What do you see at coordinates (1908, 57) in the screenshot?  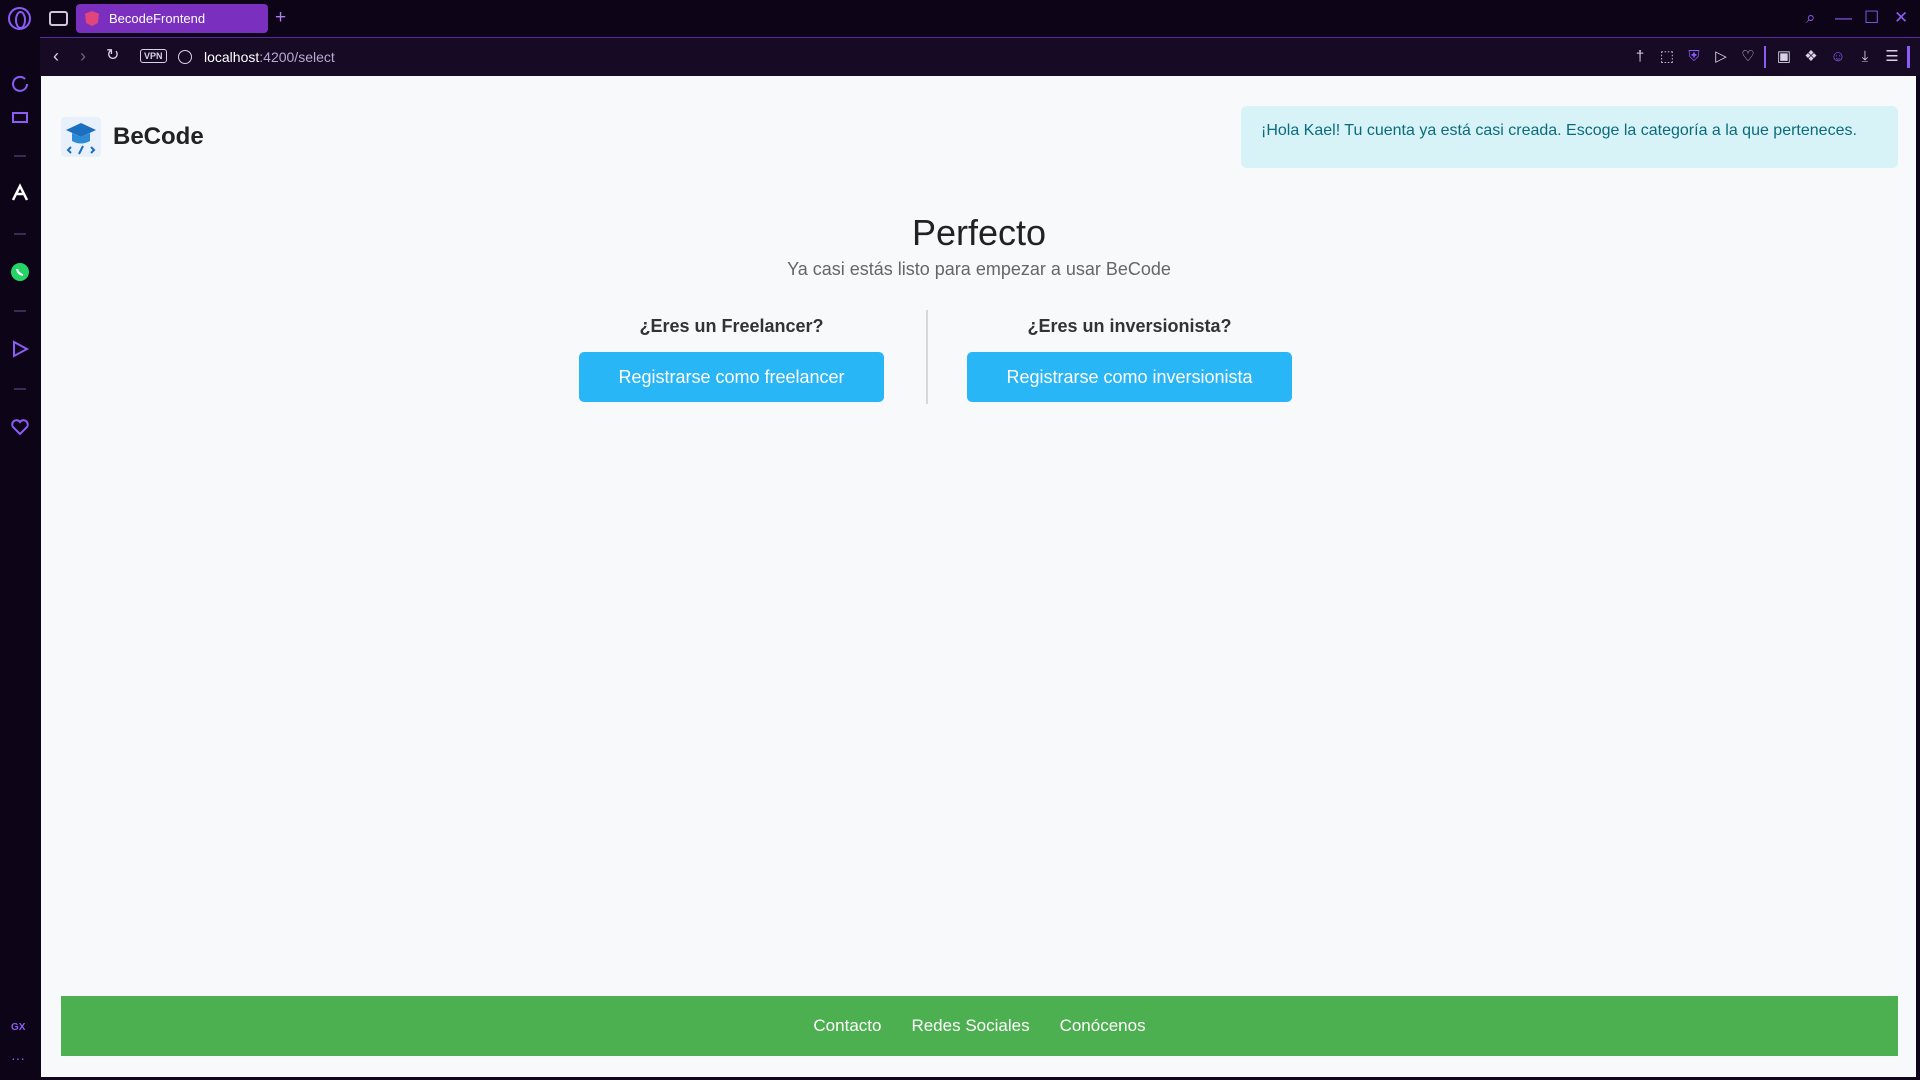 I see `toolbar-edge-accent` at bounding box center [1908, 57].